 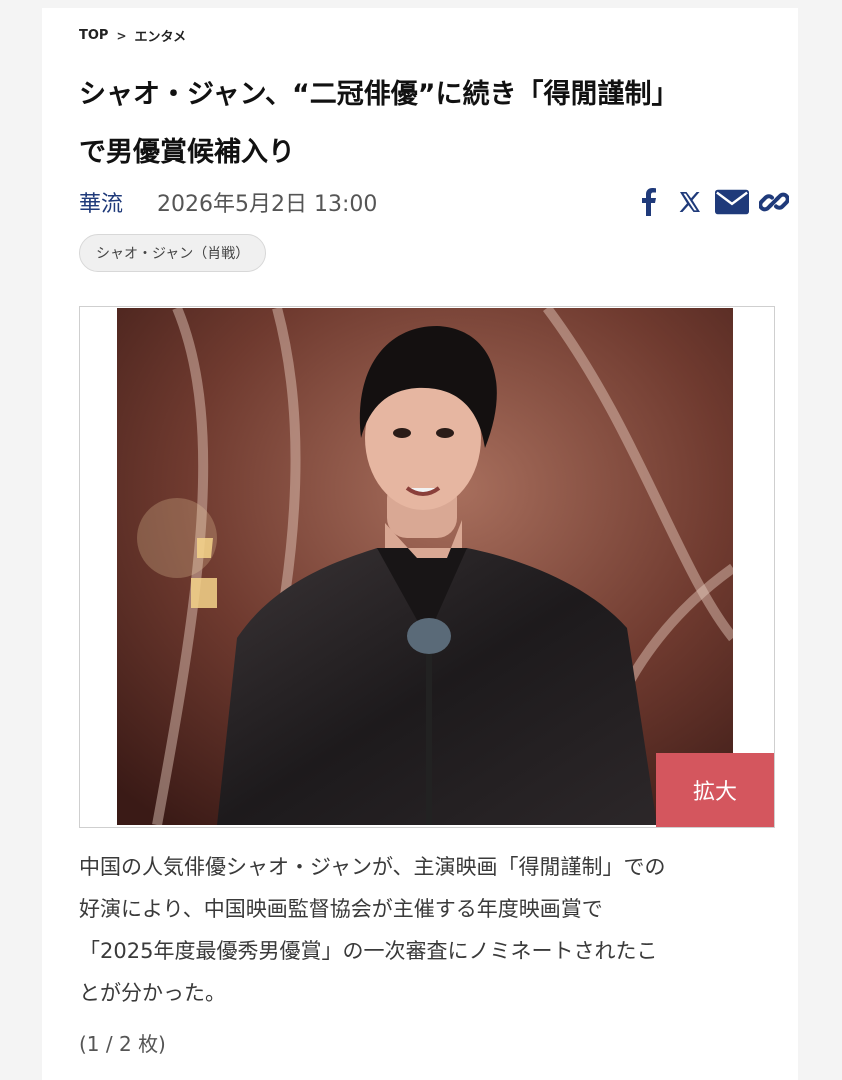 What do you see at coordinates (132, 35) in the screenshot?
I see `breadcrumb: TOP > エンタメ` at bounding box center [132, 35].